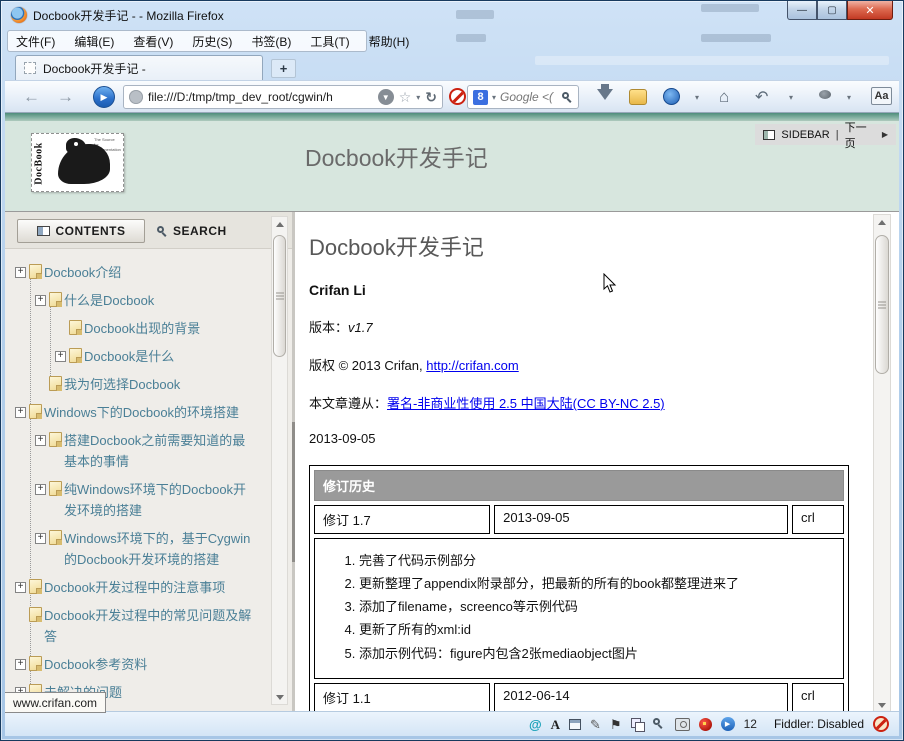 The width and height of the screenshot is (904, 741). I want to click on active-tab: Docbook开发手记 -, so click(139, 67).